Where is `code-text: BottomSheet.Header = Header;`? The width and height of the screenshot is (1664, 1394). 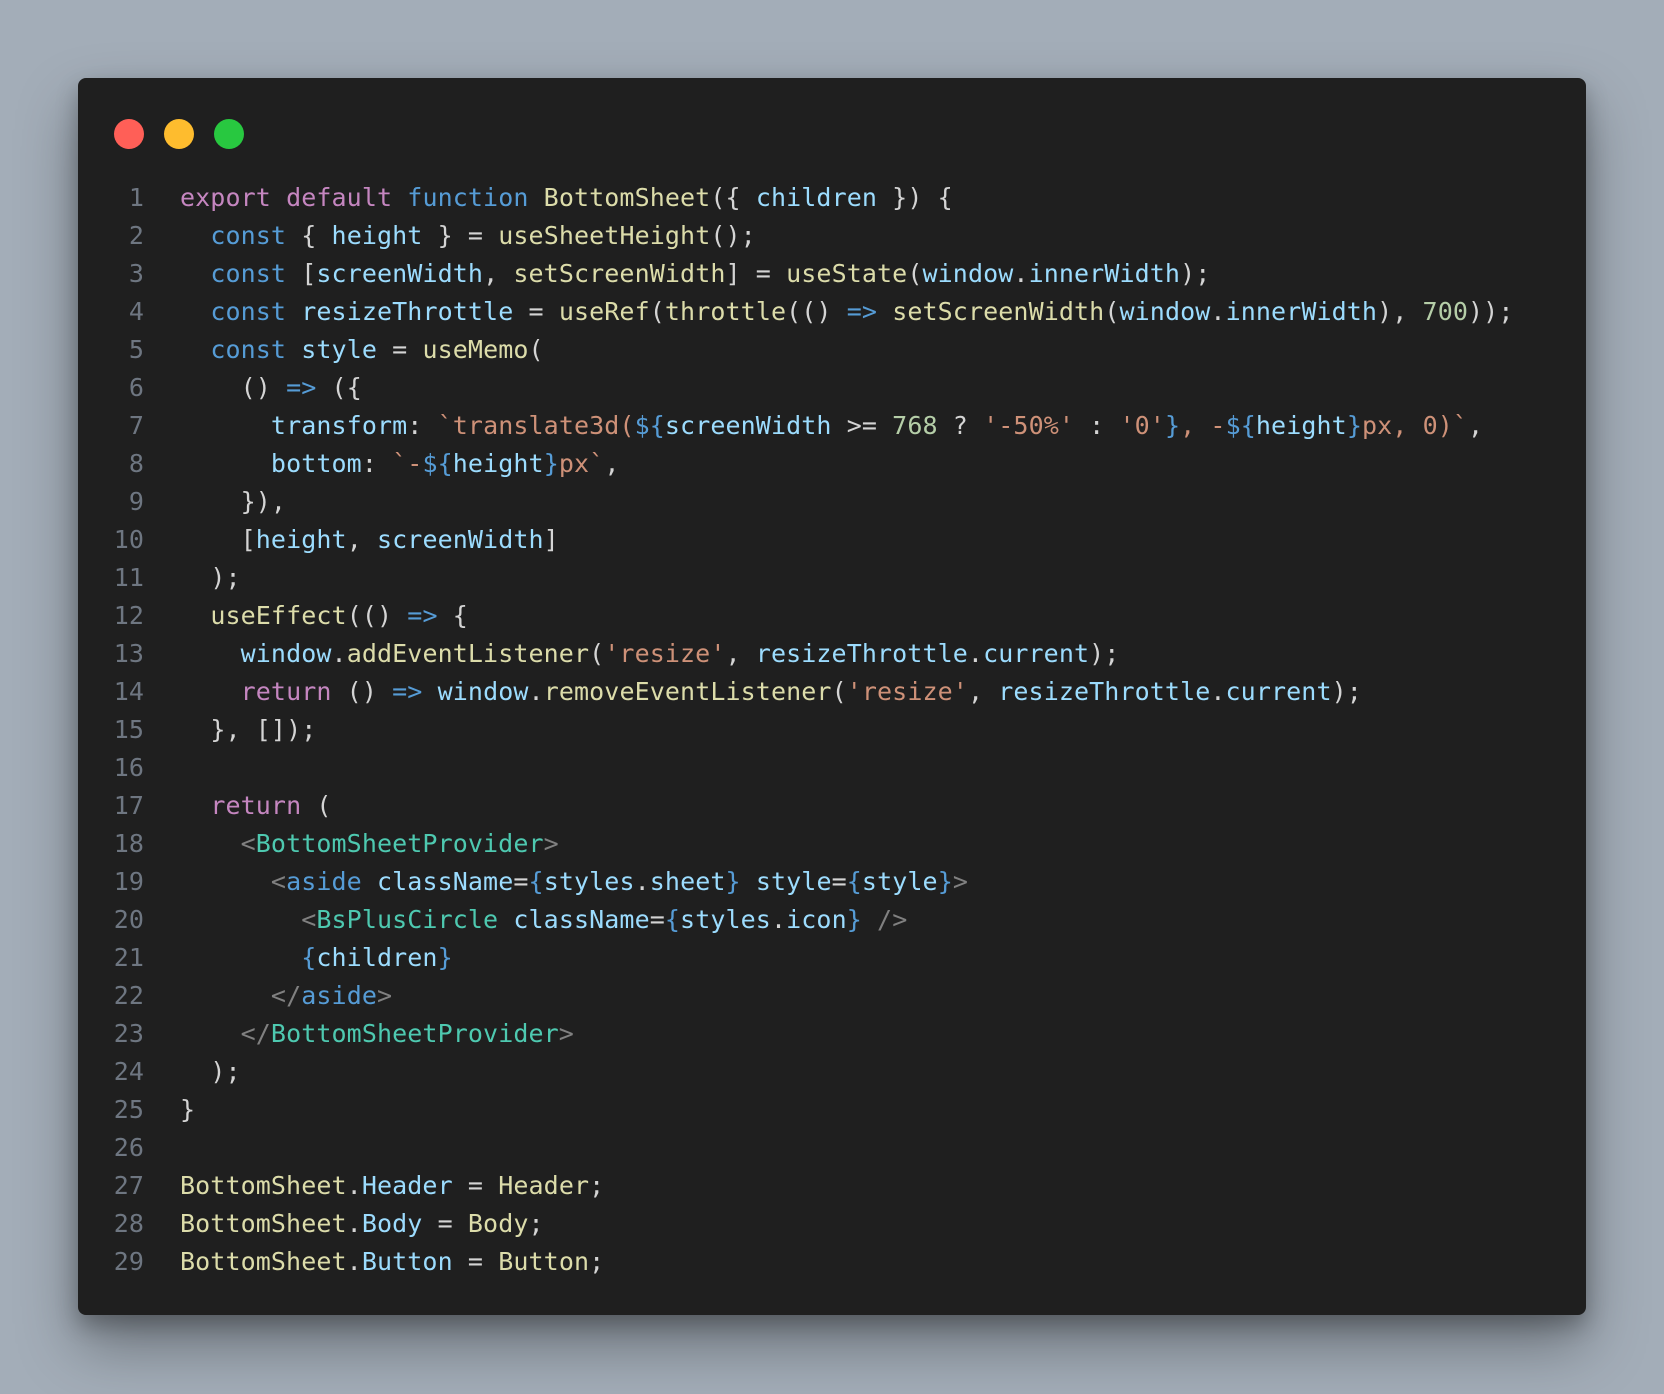
code-text: BottomSheet.Header = Header; is located at coordinates (374, 1186).